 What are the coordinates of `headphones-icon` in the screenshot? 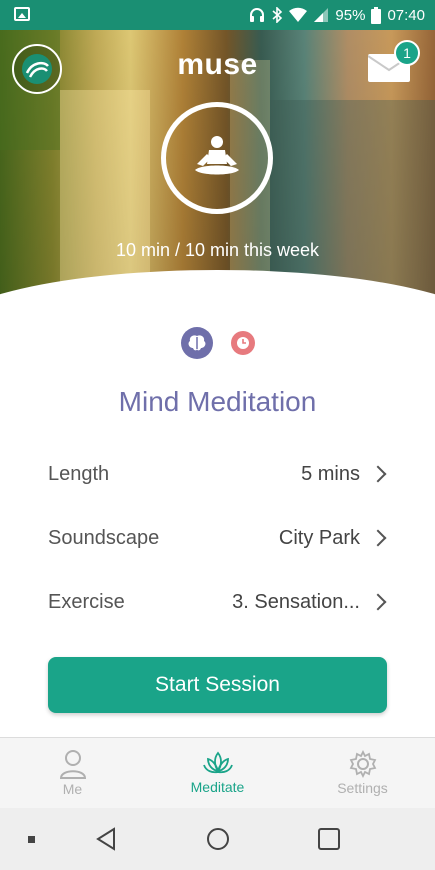 It's located at (257, 15).